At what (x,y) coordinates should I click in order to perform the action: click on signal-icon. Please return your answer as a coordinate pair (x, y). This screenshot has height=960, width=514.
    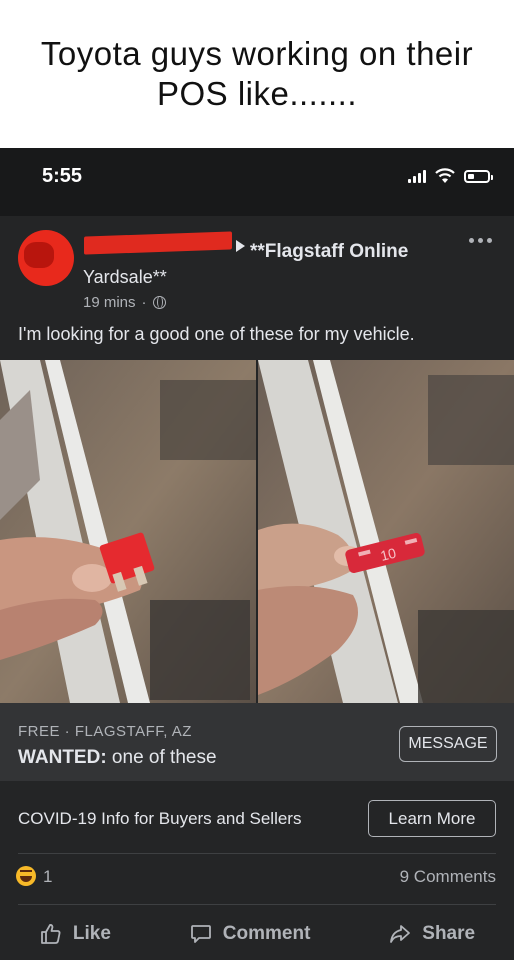
    Looking at the image, I should click on (417, 176).